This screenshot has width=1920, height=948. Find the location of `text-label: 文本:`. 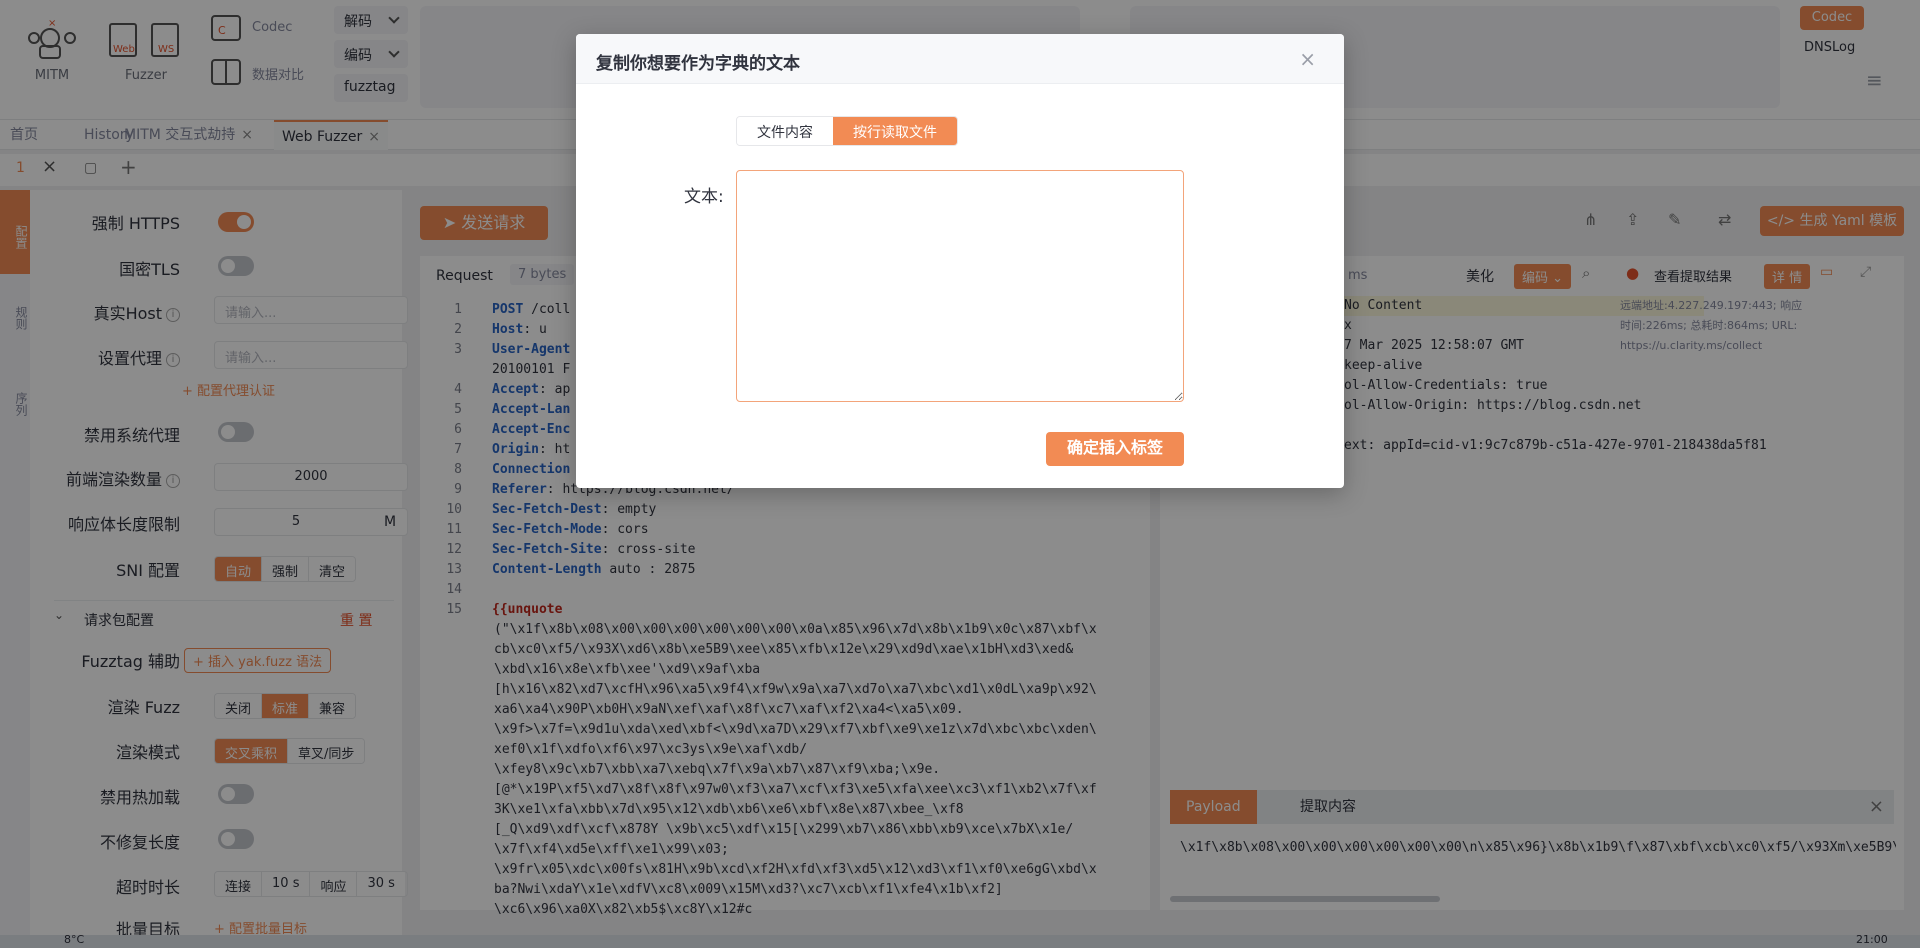

text-label: 文本: is located at coordinates (704, 197).